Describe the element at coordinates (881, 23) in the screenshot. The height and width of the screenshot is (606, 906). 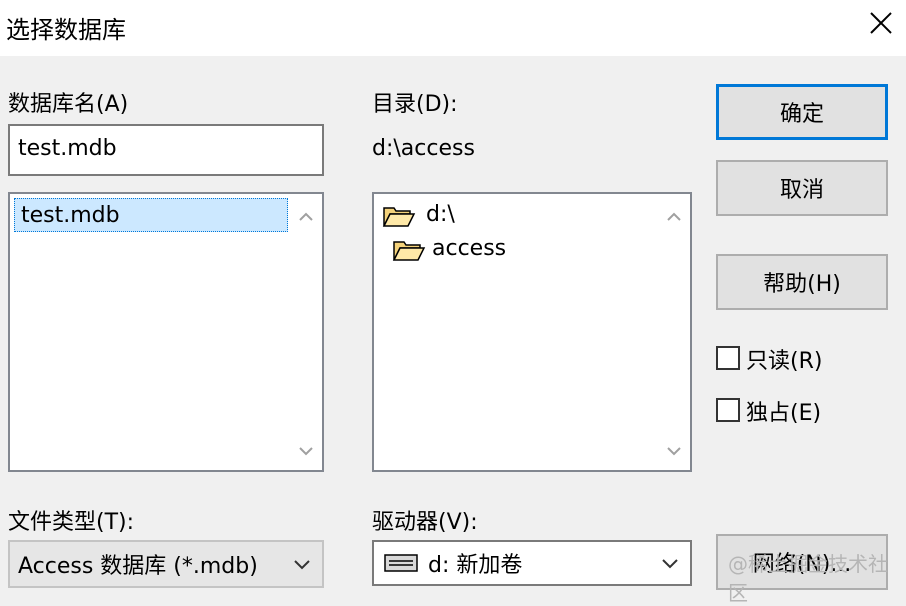
I see `close-icon` at that location.